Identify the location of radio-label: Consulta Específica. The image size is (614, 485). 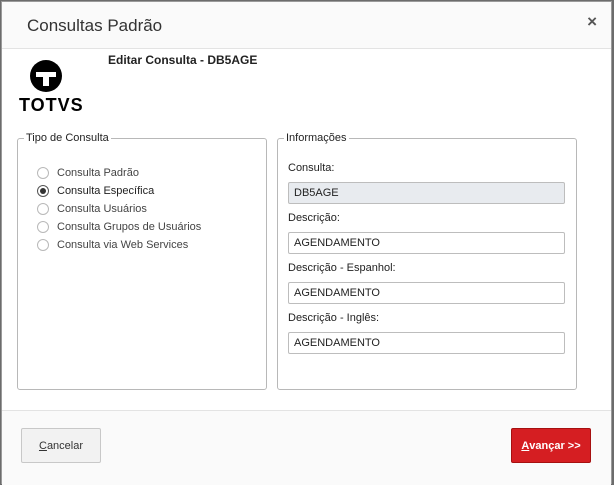
(106, 191).